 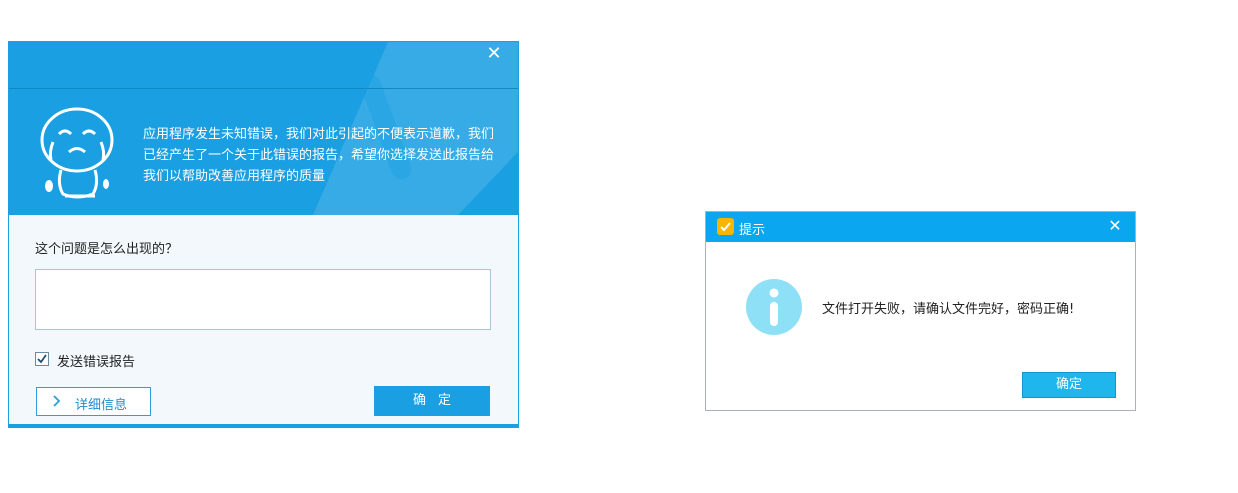 I want to click on problem-description-input, so click(x=263, y=299).